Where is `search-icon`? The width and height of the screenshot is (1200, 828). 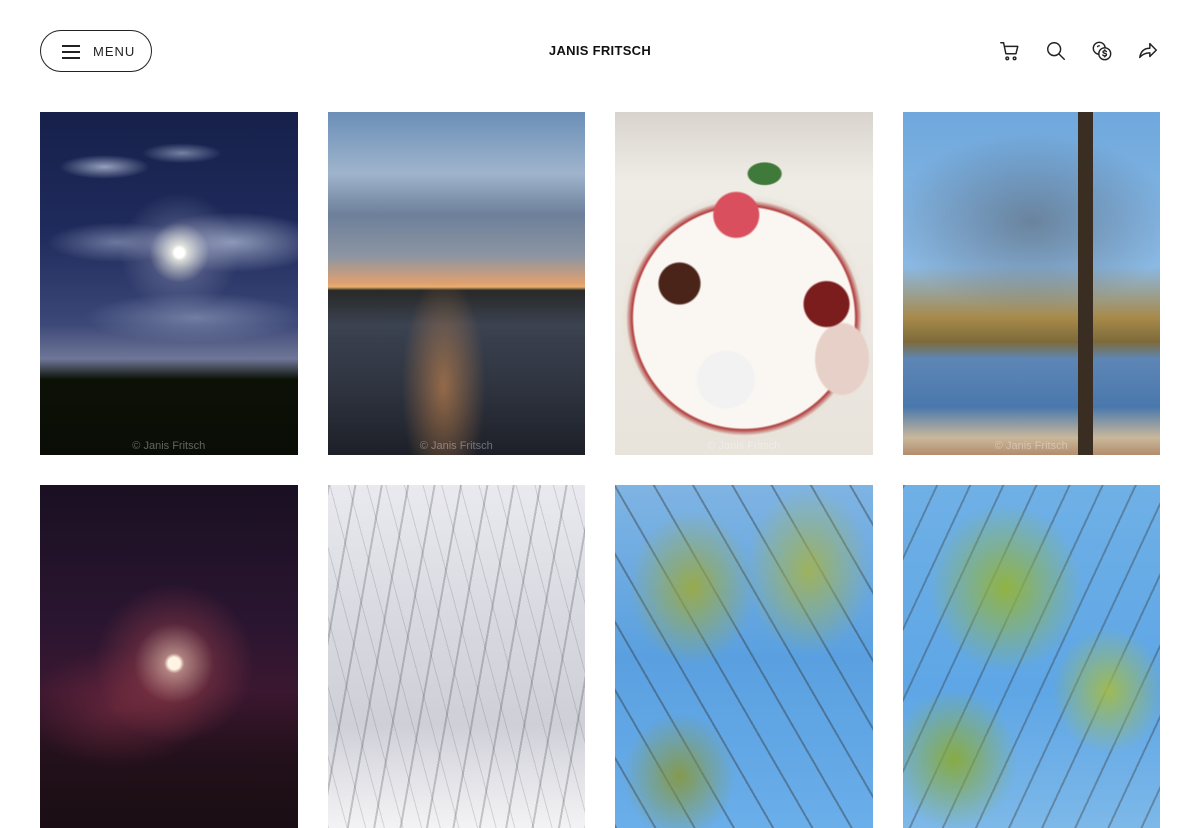 search-icon is located at coordinates (1056, 51).